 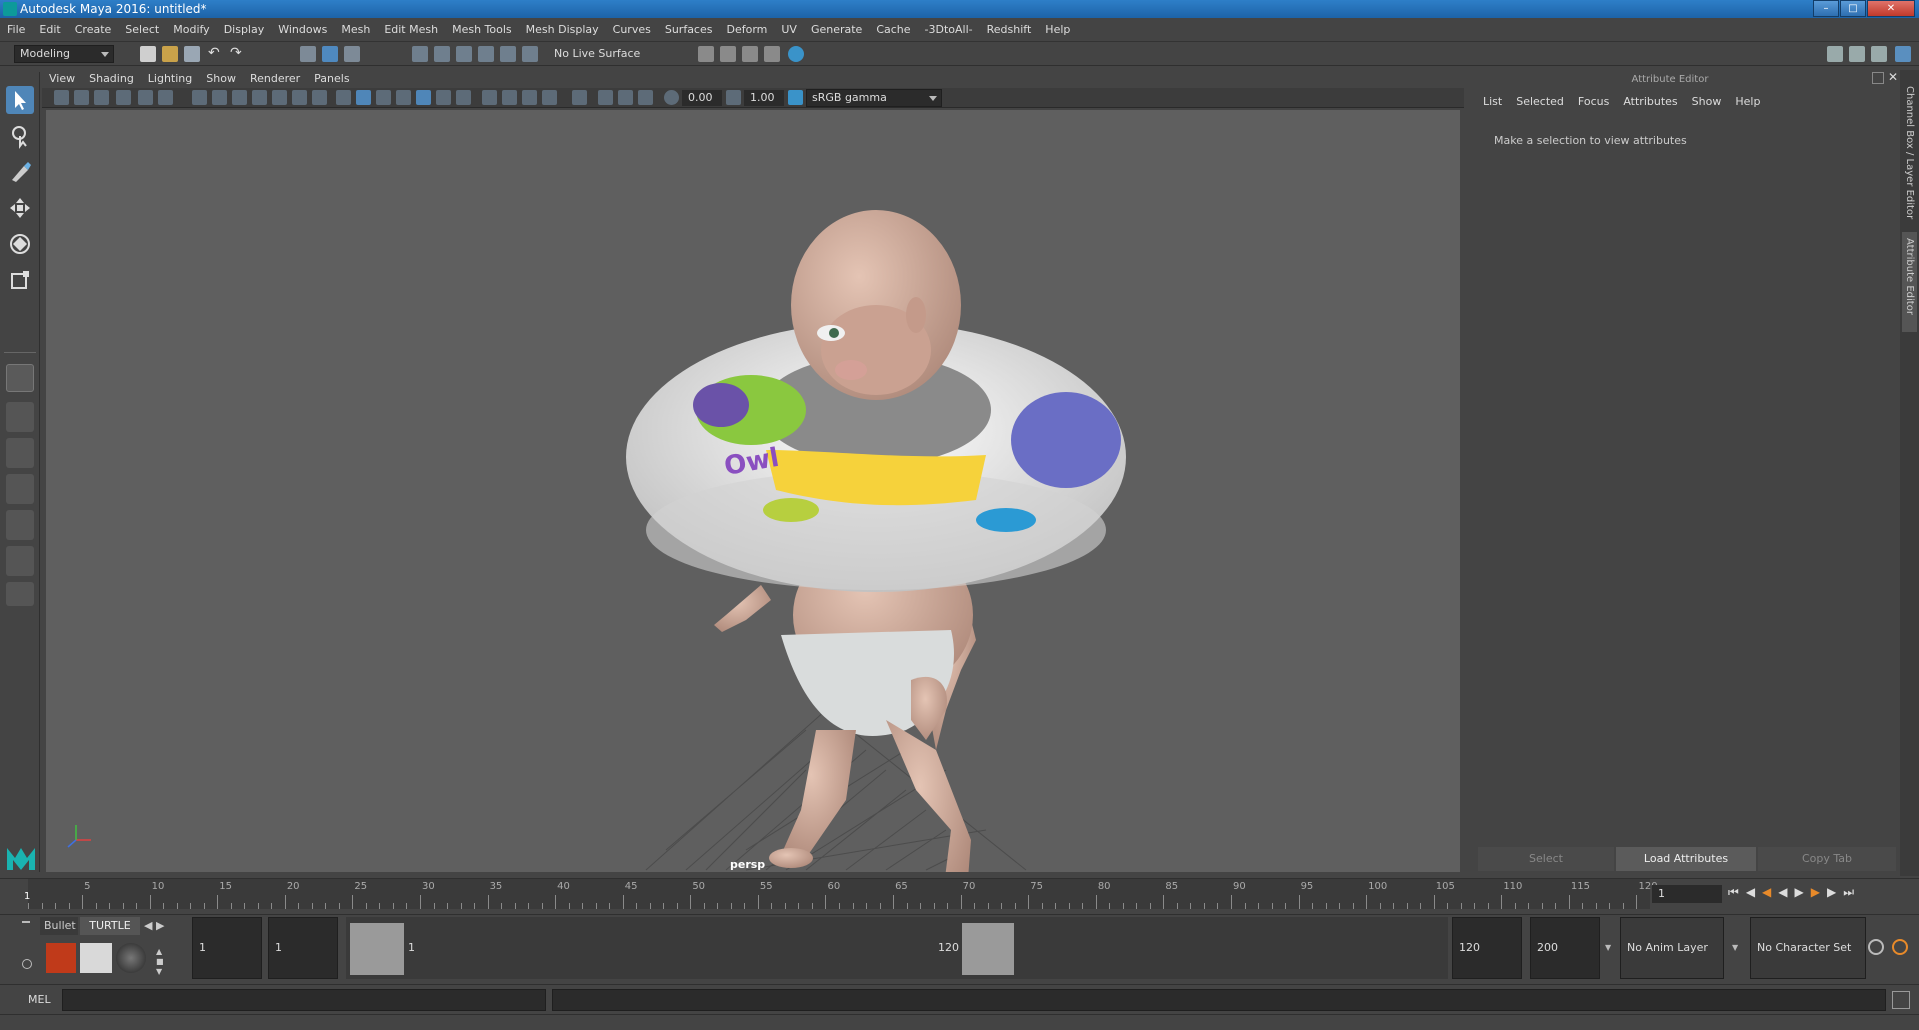 What do you see at coordinates (20, 561) in the screenshot?
I see `persp-hypershade-layout-icon` at bounding box center [20, 561].